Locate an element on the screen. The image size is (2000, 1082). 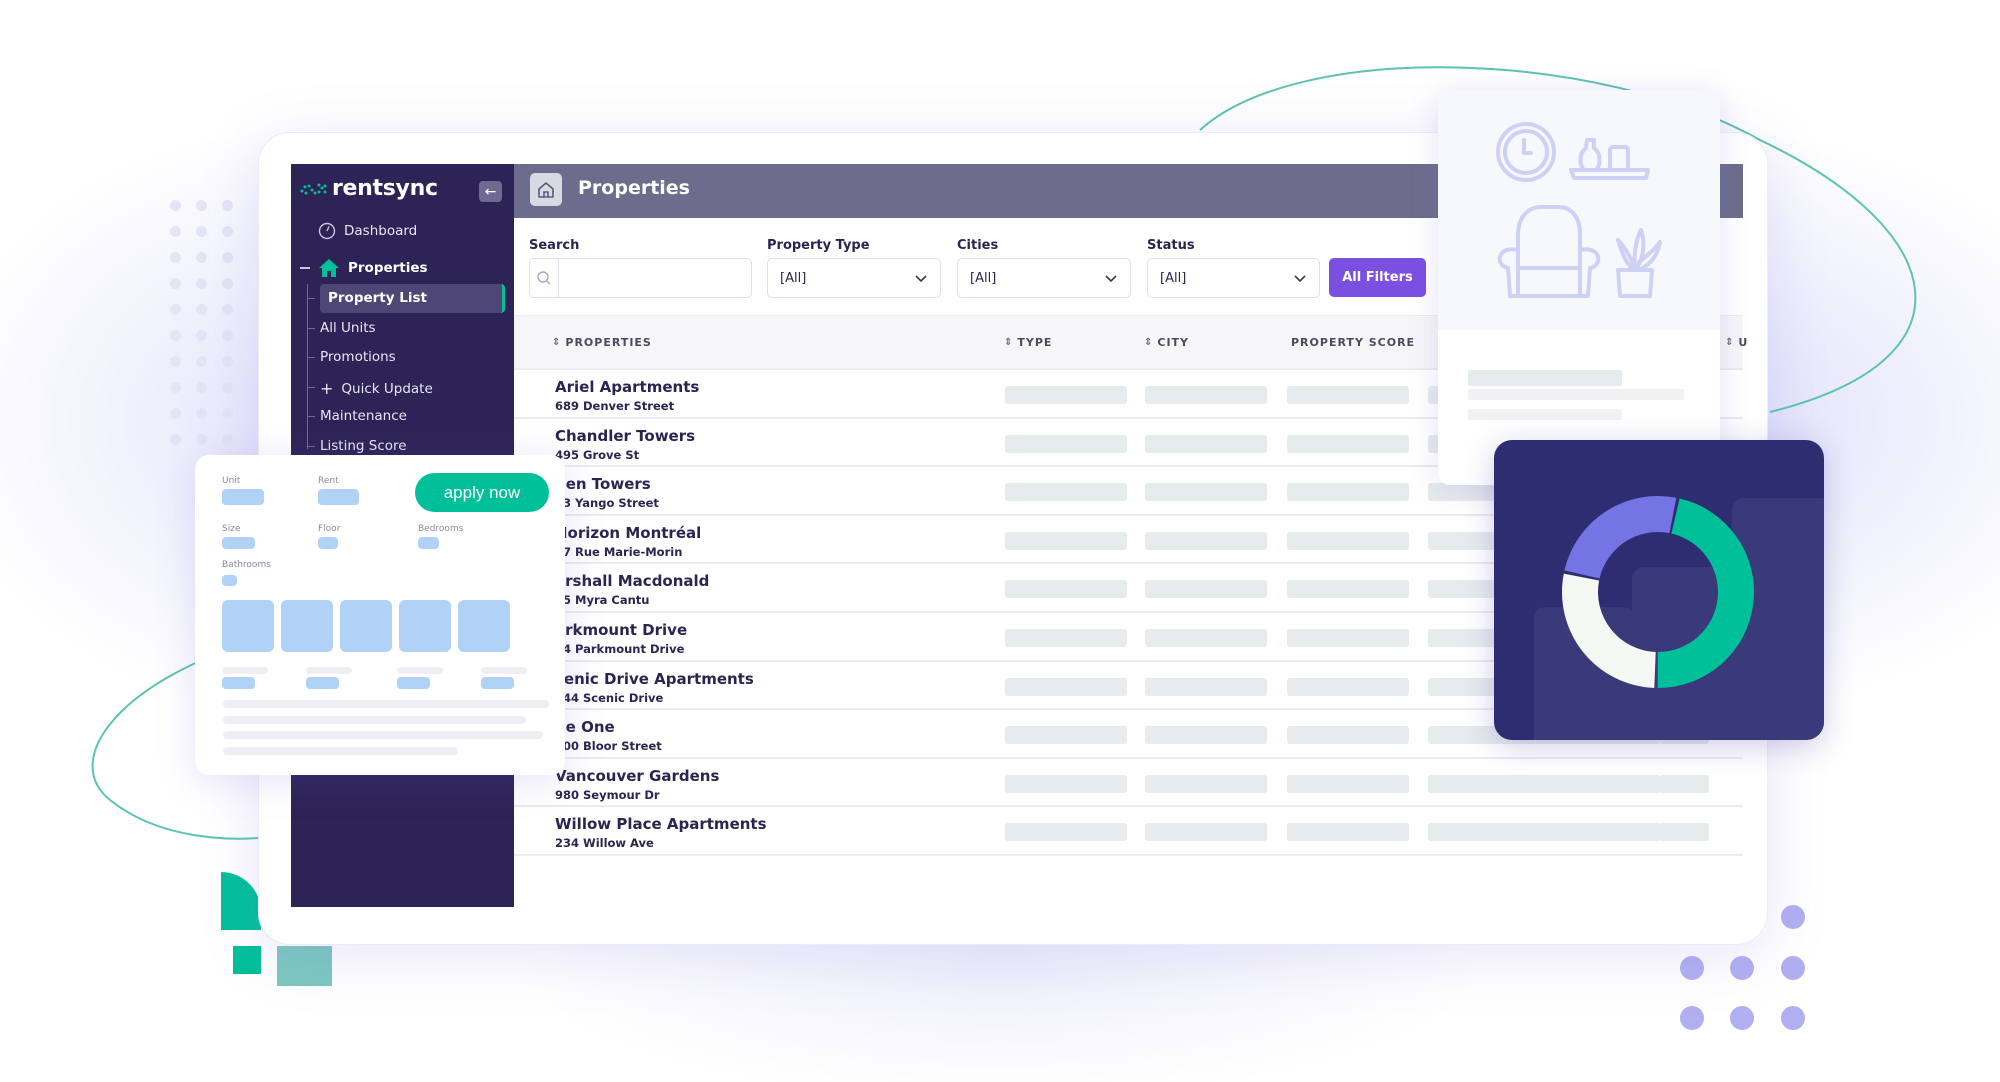
sidebar-item-all-units: All Units is located at coordinates (348, 328).